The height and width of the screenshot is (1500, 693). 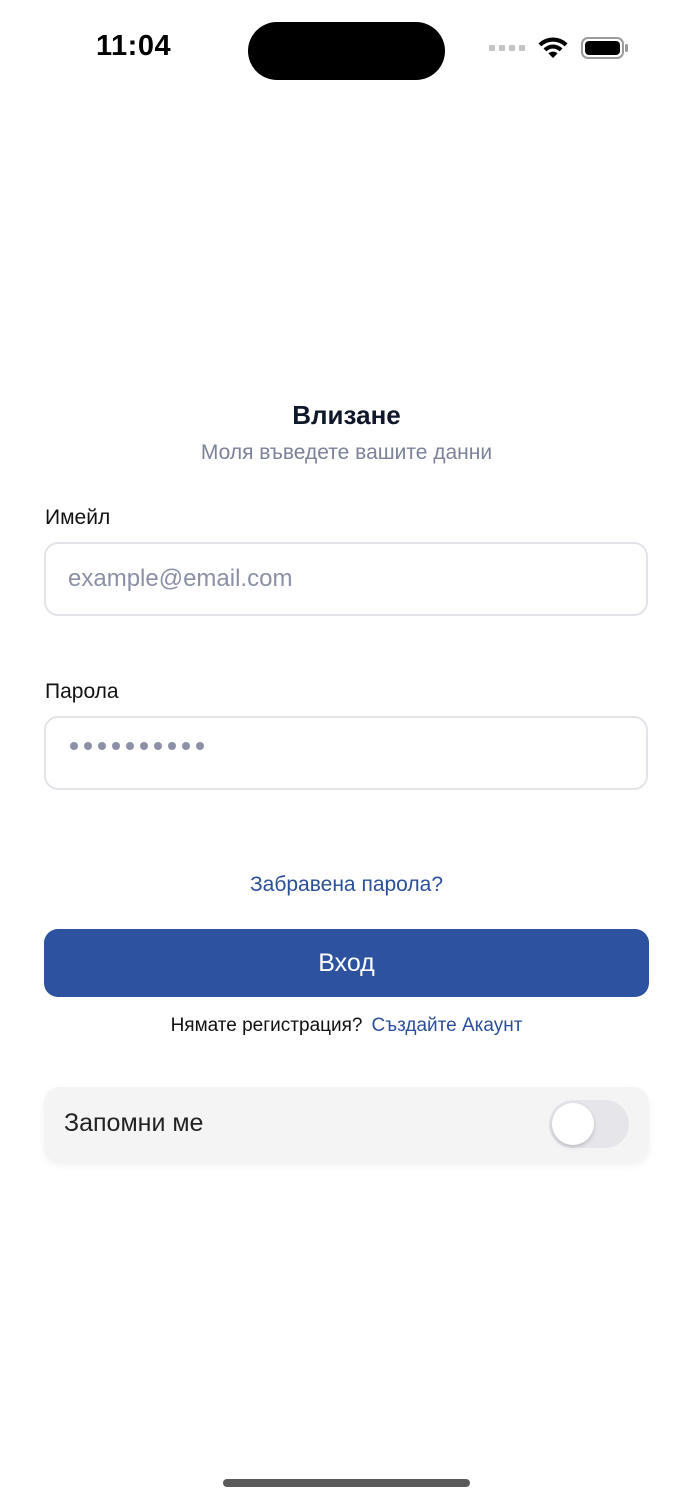 I want to click on status-time: 11:04, so click(x=134, y=46).